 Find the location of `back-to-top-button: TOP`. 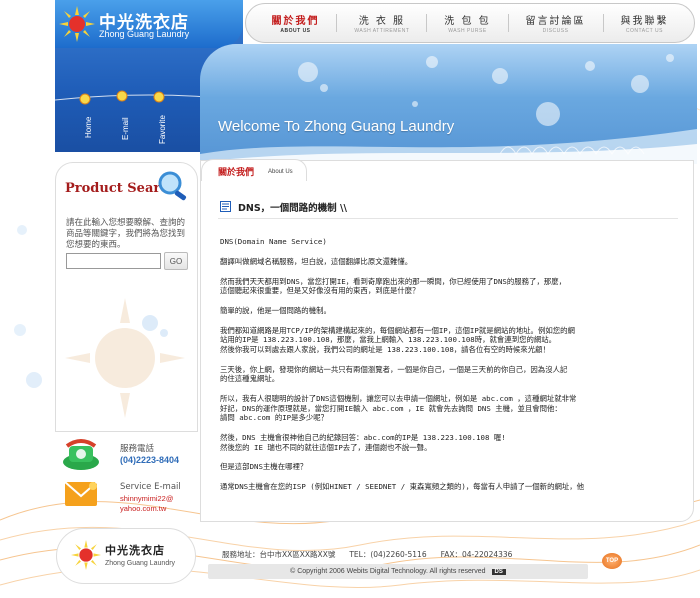

back-to-top-button: TOP is located at coordinates (612, 561).